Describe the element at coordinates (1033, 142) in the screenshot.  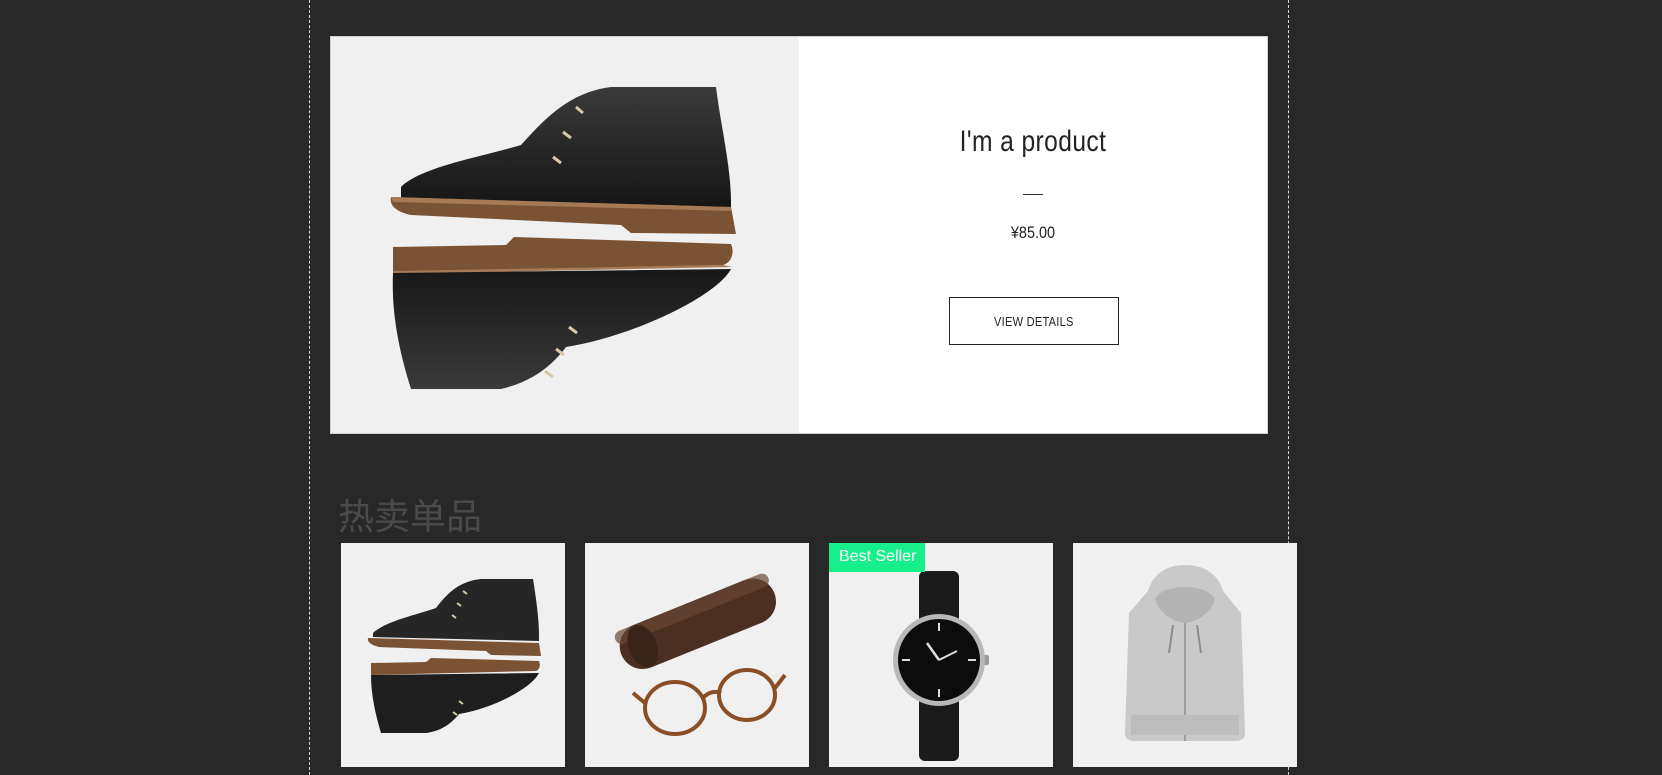
I see `product-title: I'm a product` at that location.